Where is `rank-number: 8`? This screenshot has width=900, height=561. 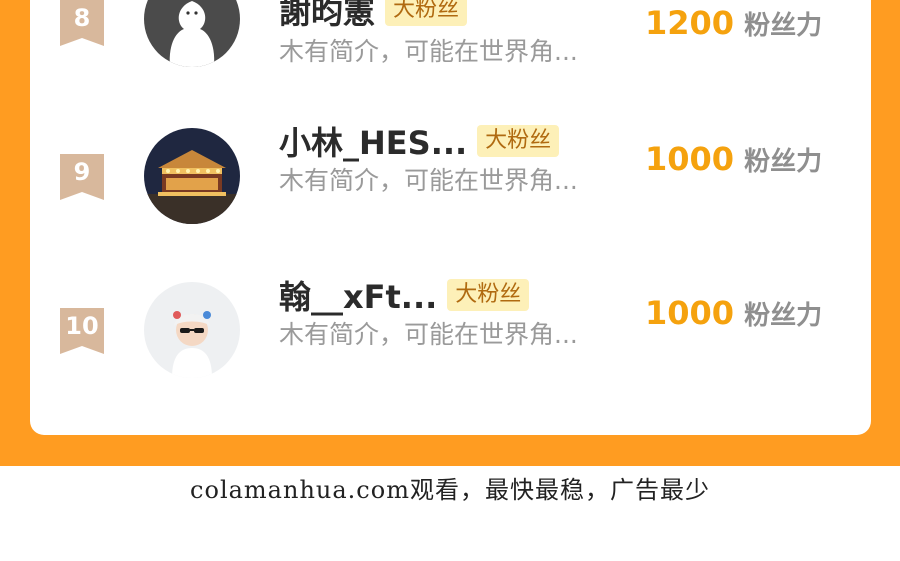 rank-number: 8 is located at coordinates (82, 18).